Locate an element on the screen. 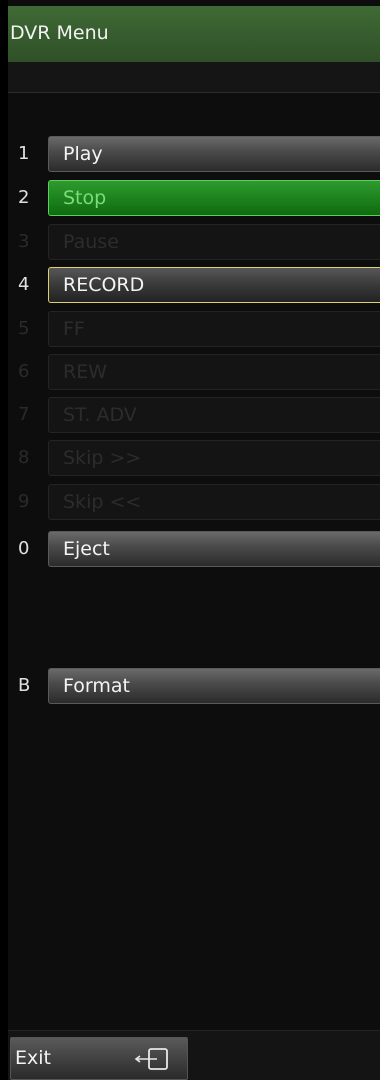 The image size is (380, 1080). shortcut-key: 6 is located at coordinates (24, 371).